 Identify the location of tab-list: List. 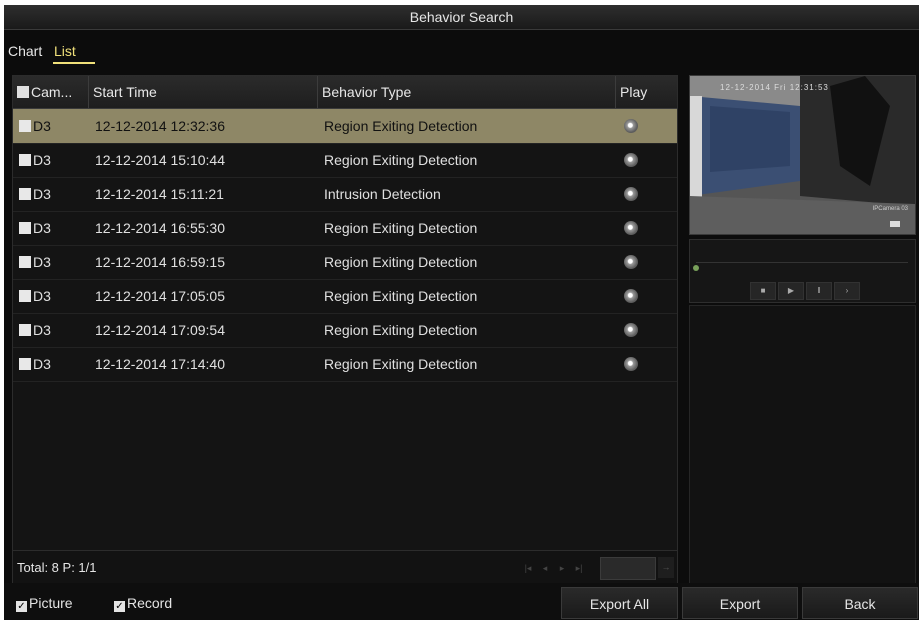
(65, 51).